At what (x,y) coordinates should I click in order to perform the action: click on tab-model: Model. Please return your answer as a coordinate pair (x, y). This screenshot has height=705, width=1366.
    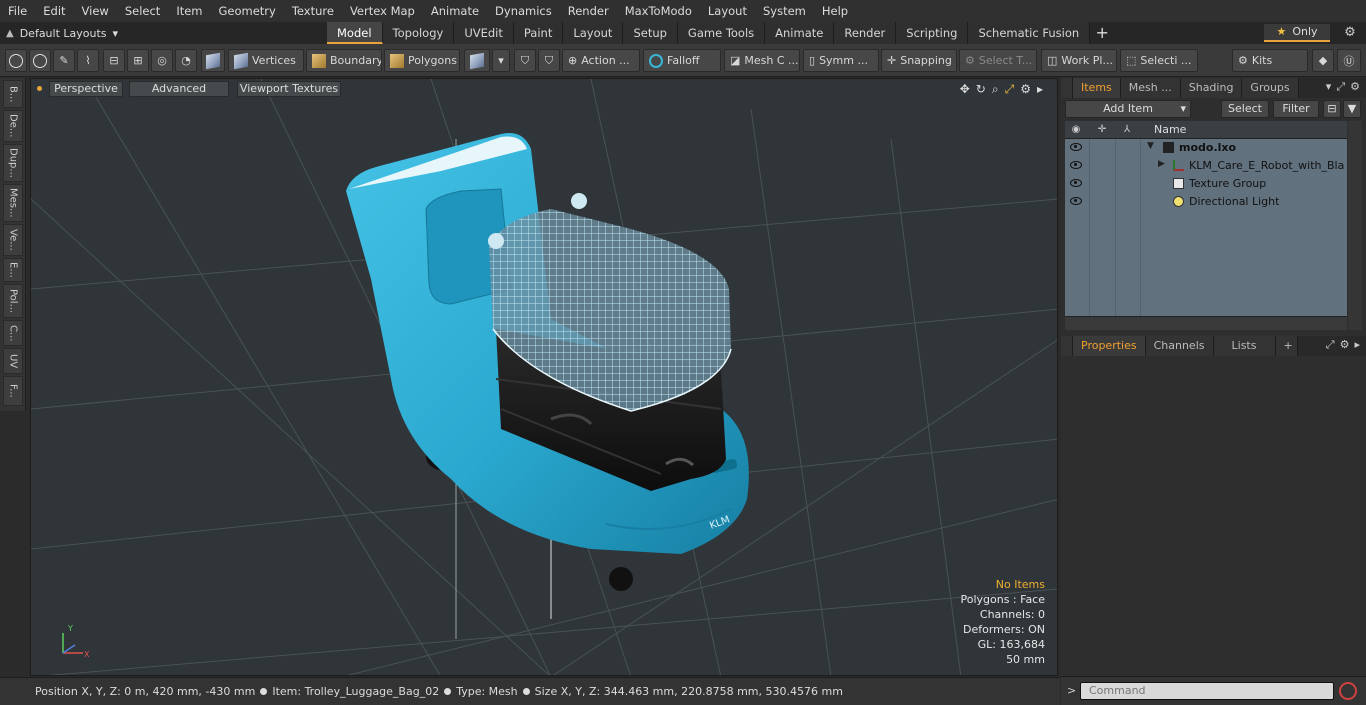
    Looking at the image, I should click on (355, 33).